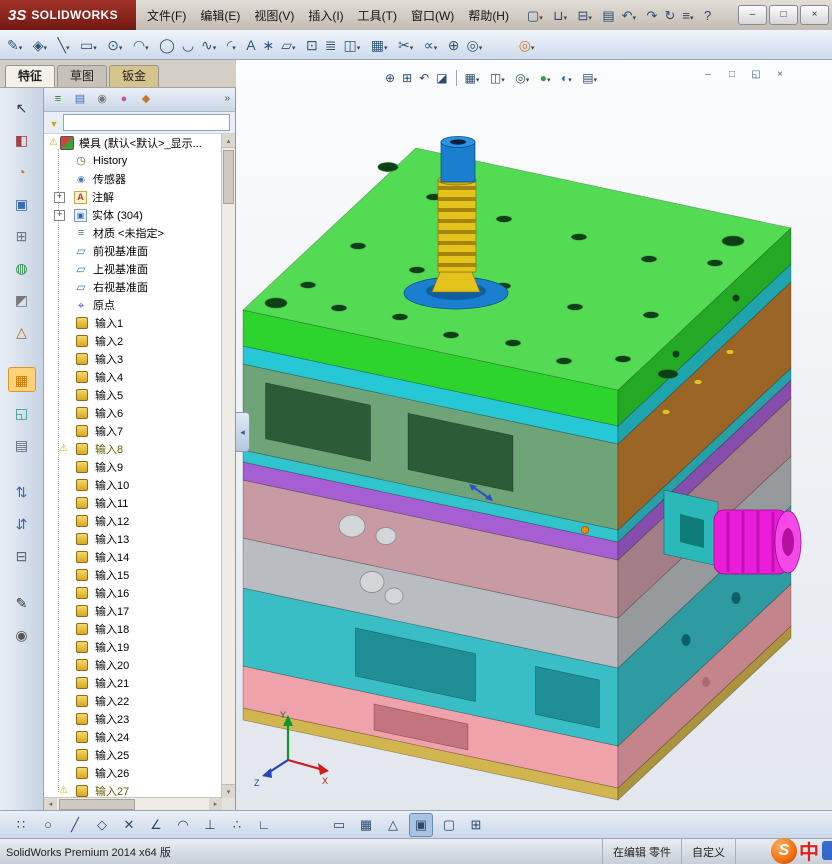 This screenshot has width=832, height=864. I want to click on tree-item: ⚠ 输入6, so click(133, 413).